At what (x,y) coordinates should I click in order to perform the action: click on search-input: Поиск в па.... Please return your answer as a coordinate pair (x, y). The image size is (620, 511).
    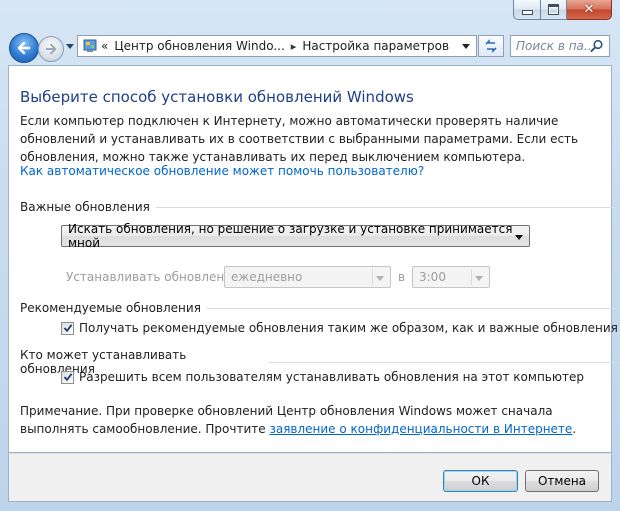
    Looking at the image, I should click on (555, 46).